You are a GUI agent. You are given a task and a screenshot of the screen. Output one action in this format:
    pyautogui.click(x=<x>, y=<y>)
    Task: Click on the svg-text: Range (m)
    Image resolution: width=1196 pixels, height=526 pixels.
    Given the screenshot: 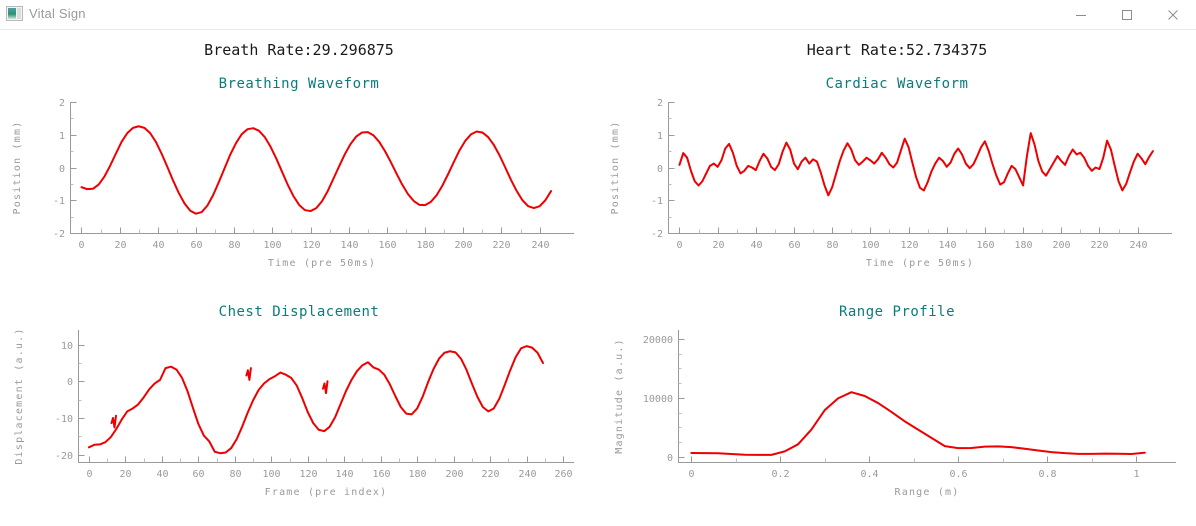 What is the action you would take?
    pyautogui.click(x=927, y=492)
    